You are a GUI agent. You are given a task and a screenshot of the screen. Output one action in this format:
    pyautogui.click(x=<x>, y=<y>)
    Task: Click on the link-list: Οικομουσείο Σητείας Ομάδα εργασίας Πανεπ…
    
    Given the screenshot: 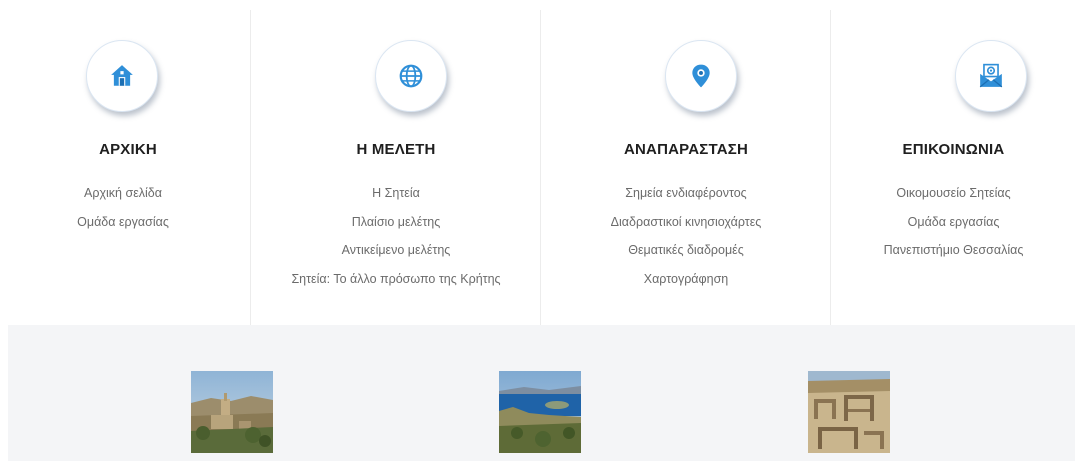 What is the action you would take?
    pyautogui.click(x=953, y=222)
    